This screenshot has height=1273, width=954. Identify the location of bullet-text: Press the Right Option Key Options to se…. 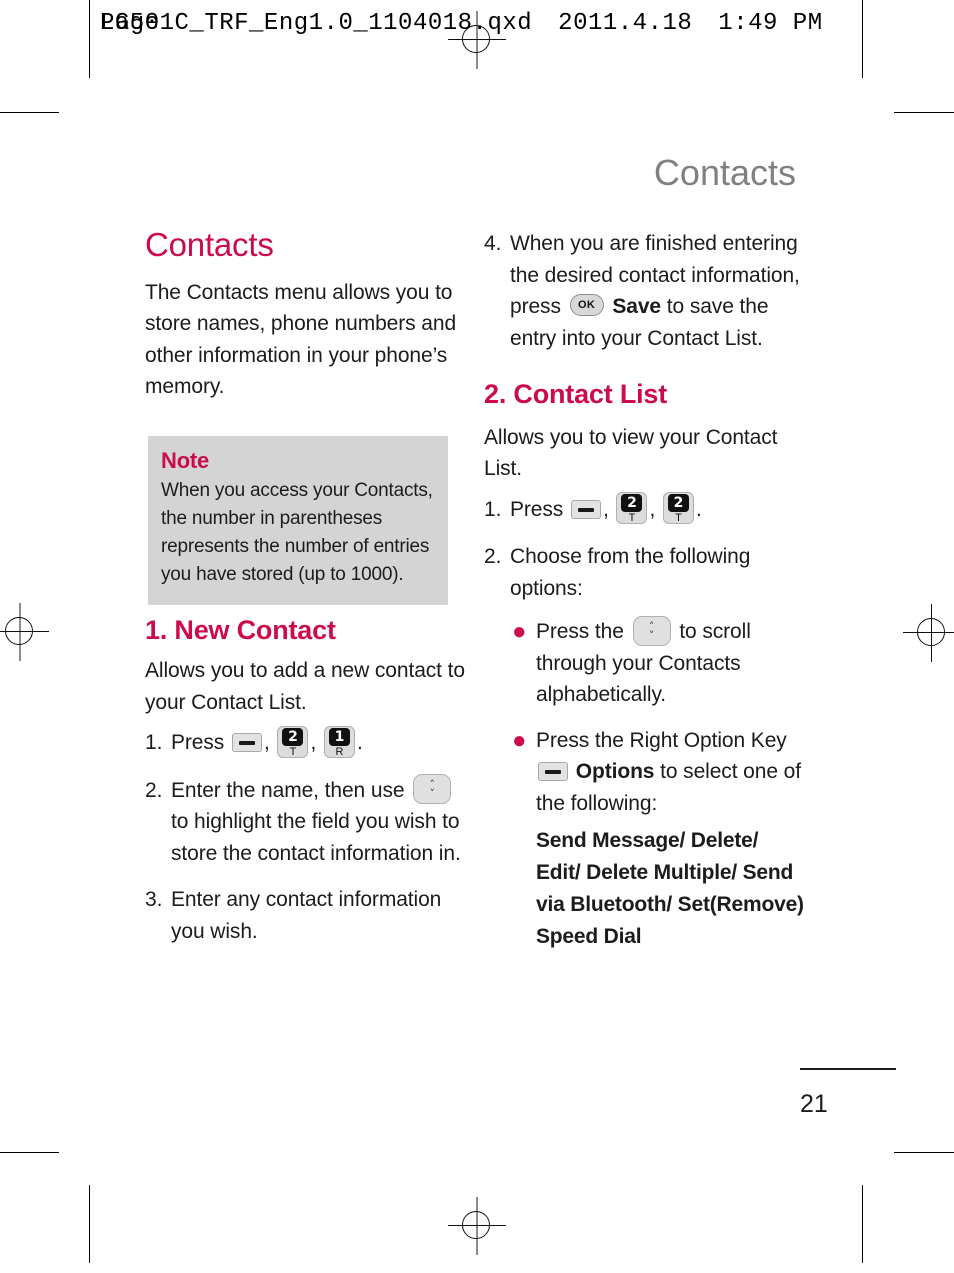
(670, 772).